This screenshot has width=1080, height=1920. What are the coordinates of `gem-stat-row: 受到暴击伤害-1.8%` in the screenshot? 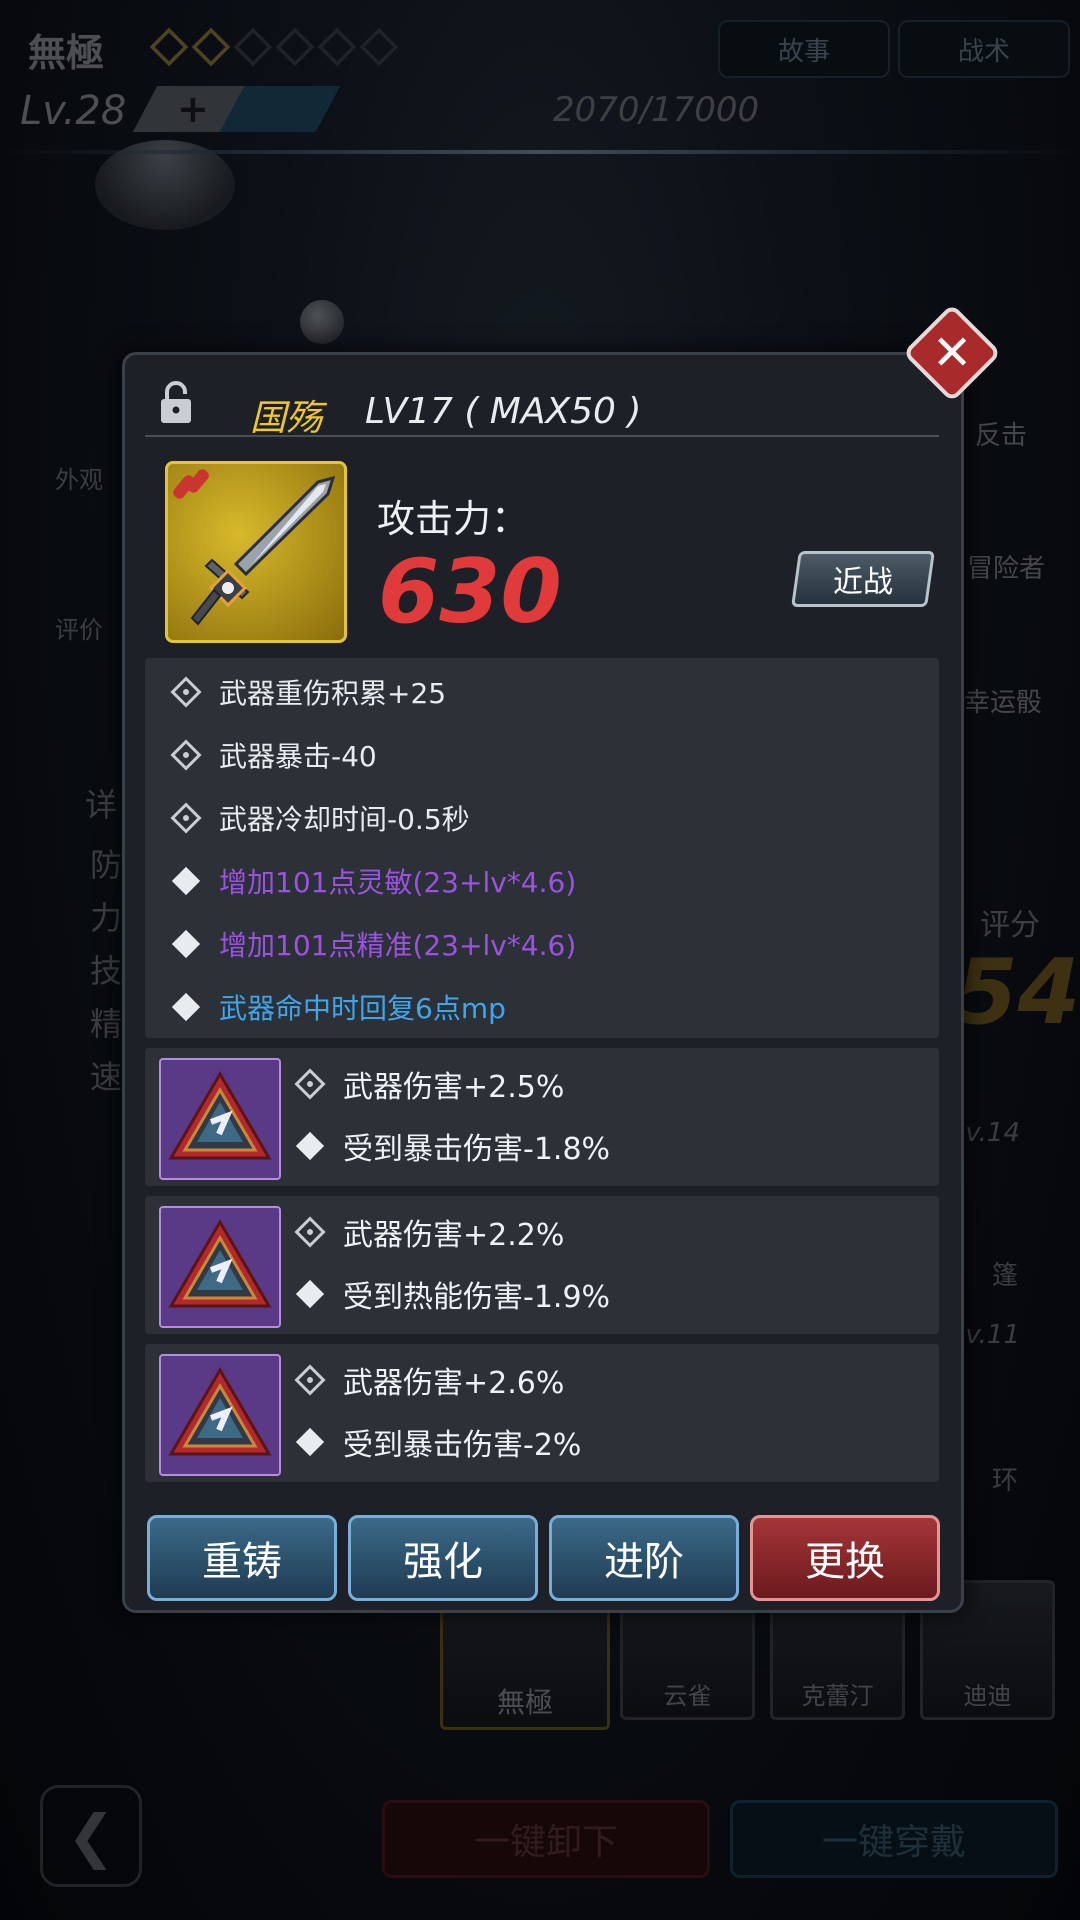 It's located at (452, 1146).